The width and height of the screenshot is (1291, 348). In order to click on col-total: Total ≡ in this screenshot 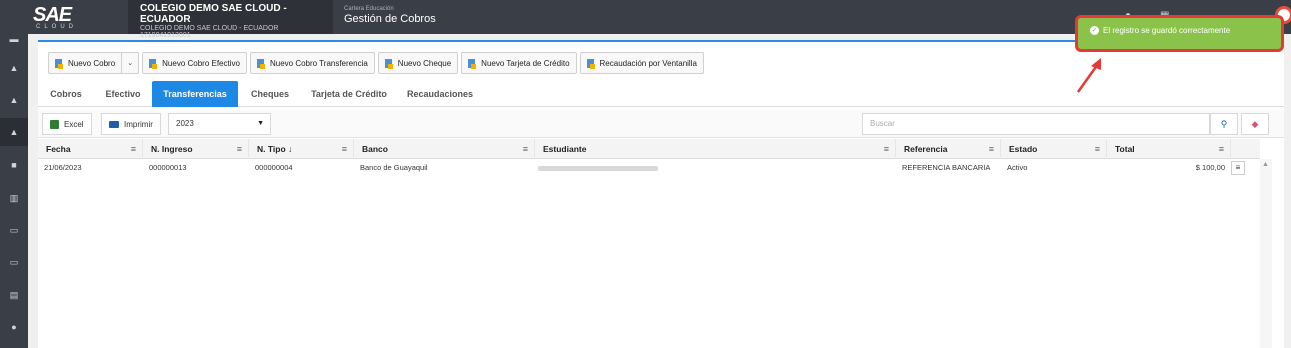, I will do `click(1169, 149)`.